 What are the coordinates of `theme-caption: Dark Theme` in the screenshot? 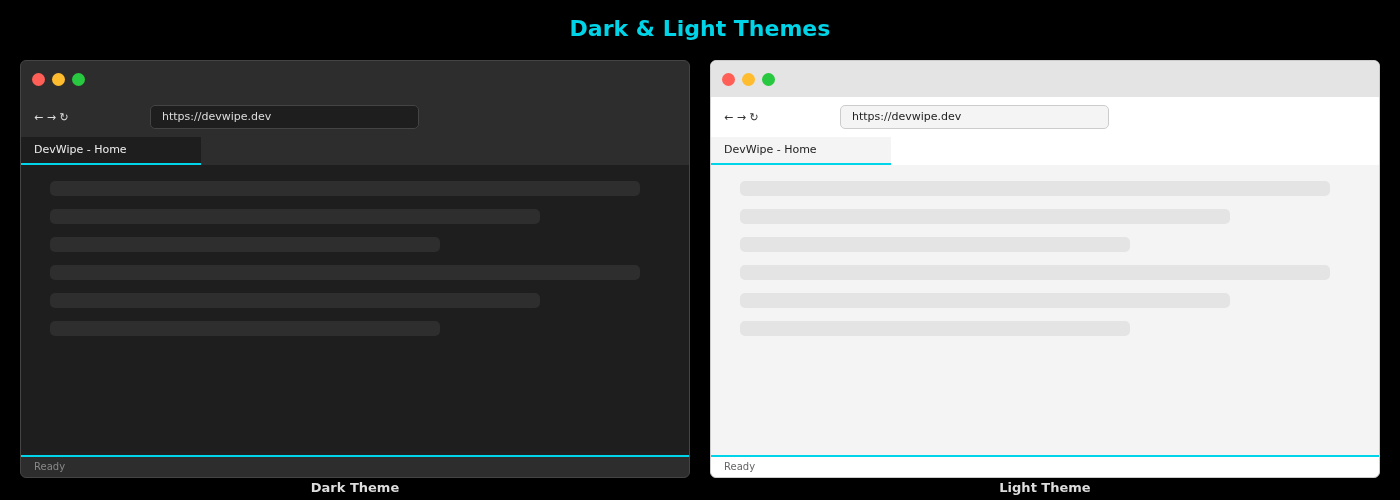 It's located at (355, 488).